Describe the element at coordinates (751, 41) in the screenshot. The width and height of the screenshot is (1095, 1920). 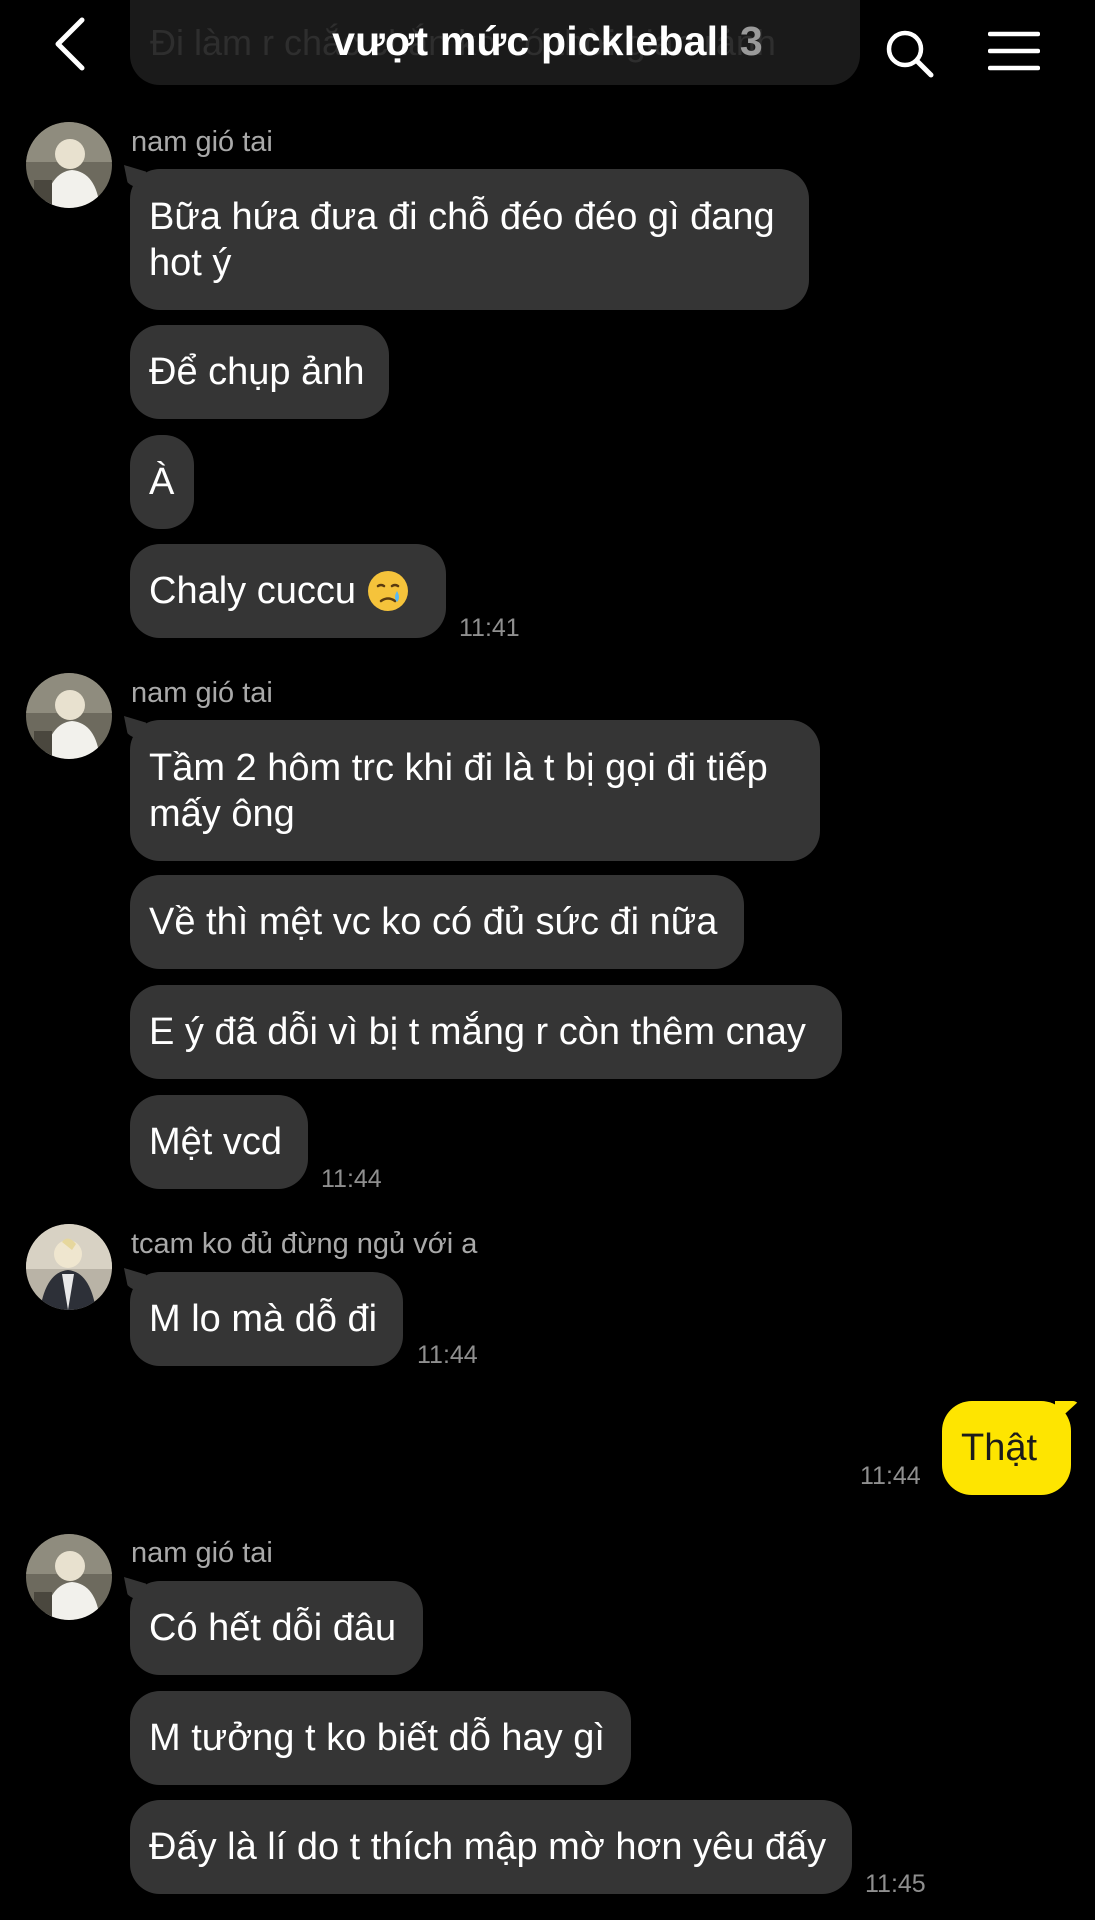
I see `member-count: 3` at that location.